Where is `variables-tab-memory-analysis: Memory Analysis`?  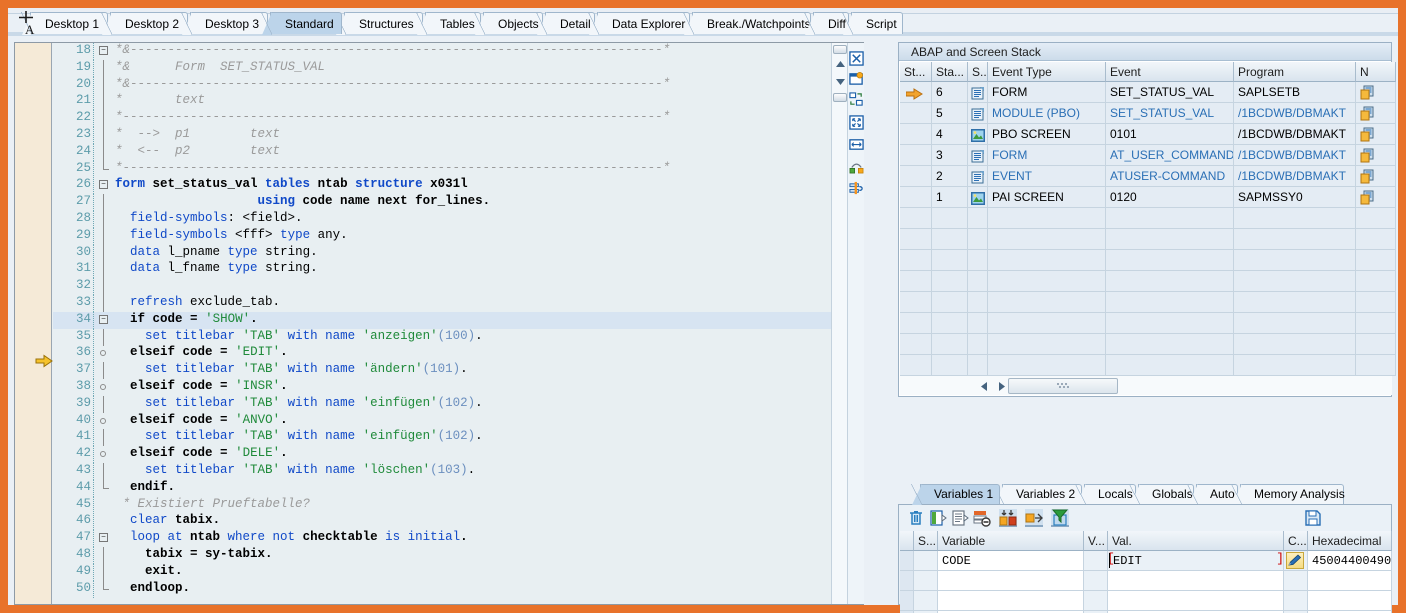
variables-tab-memory-analysis: Memory Analysis is located at coordinates (1288, 494).